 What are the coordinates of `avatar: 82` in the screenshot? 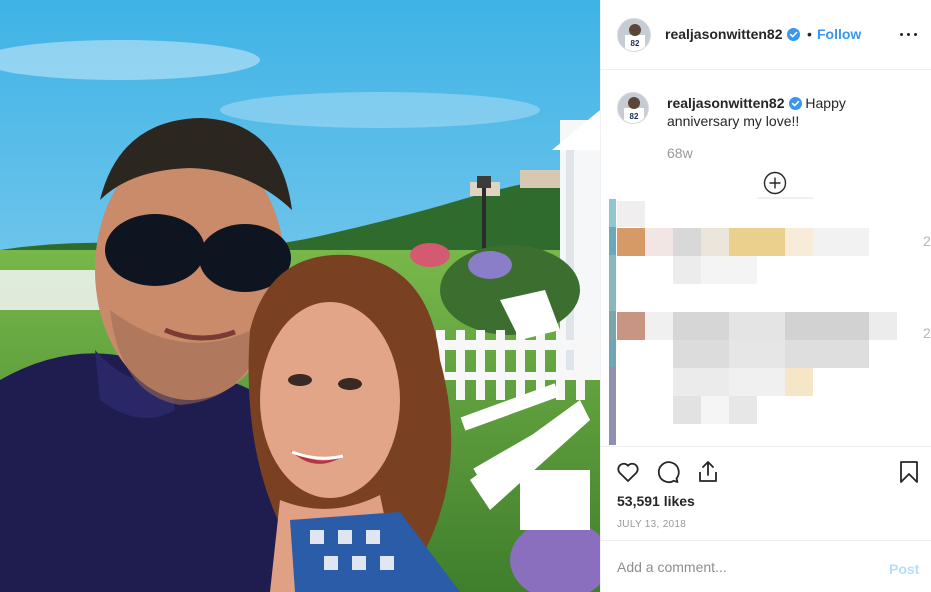 It's located at (634, 35).